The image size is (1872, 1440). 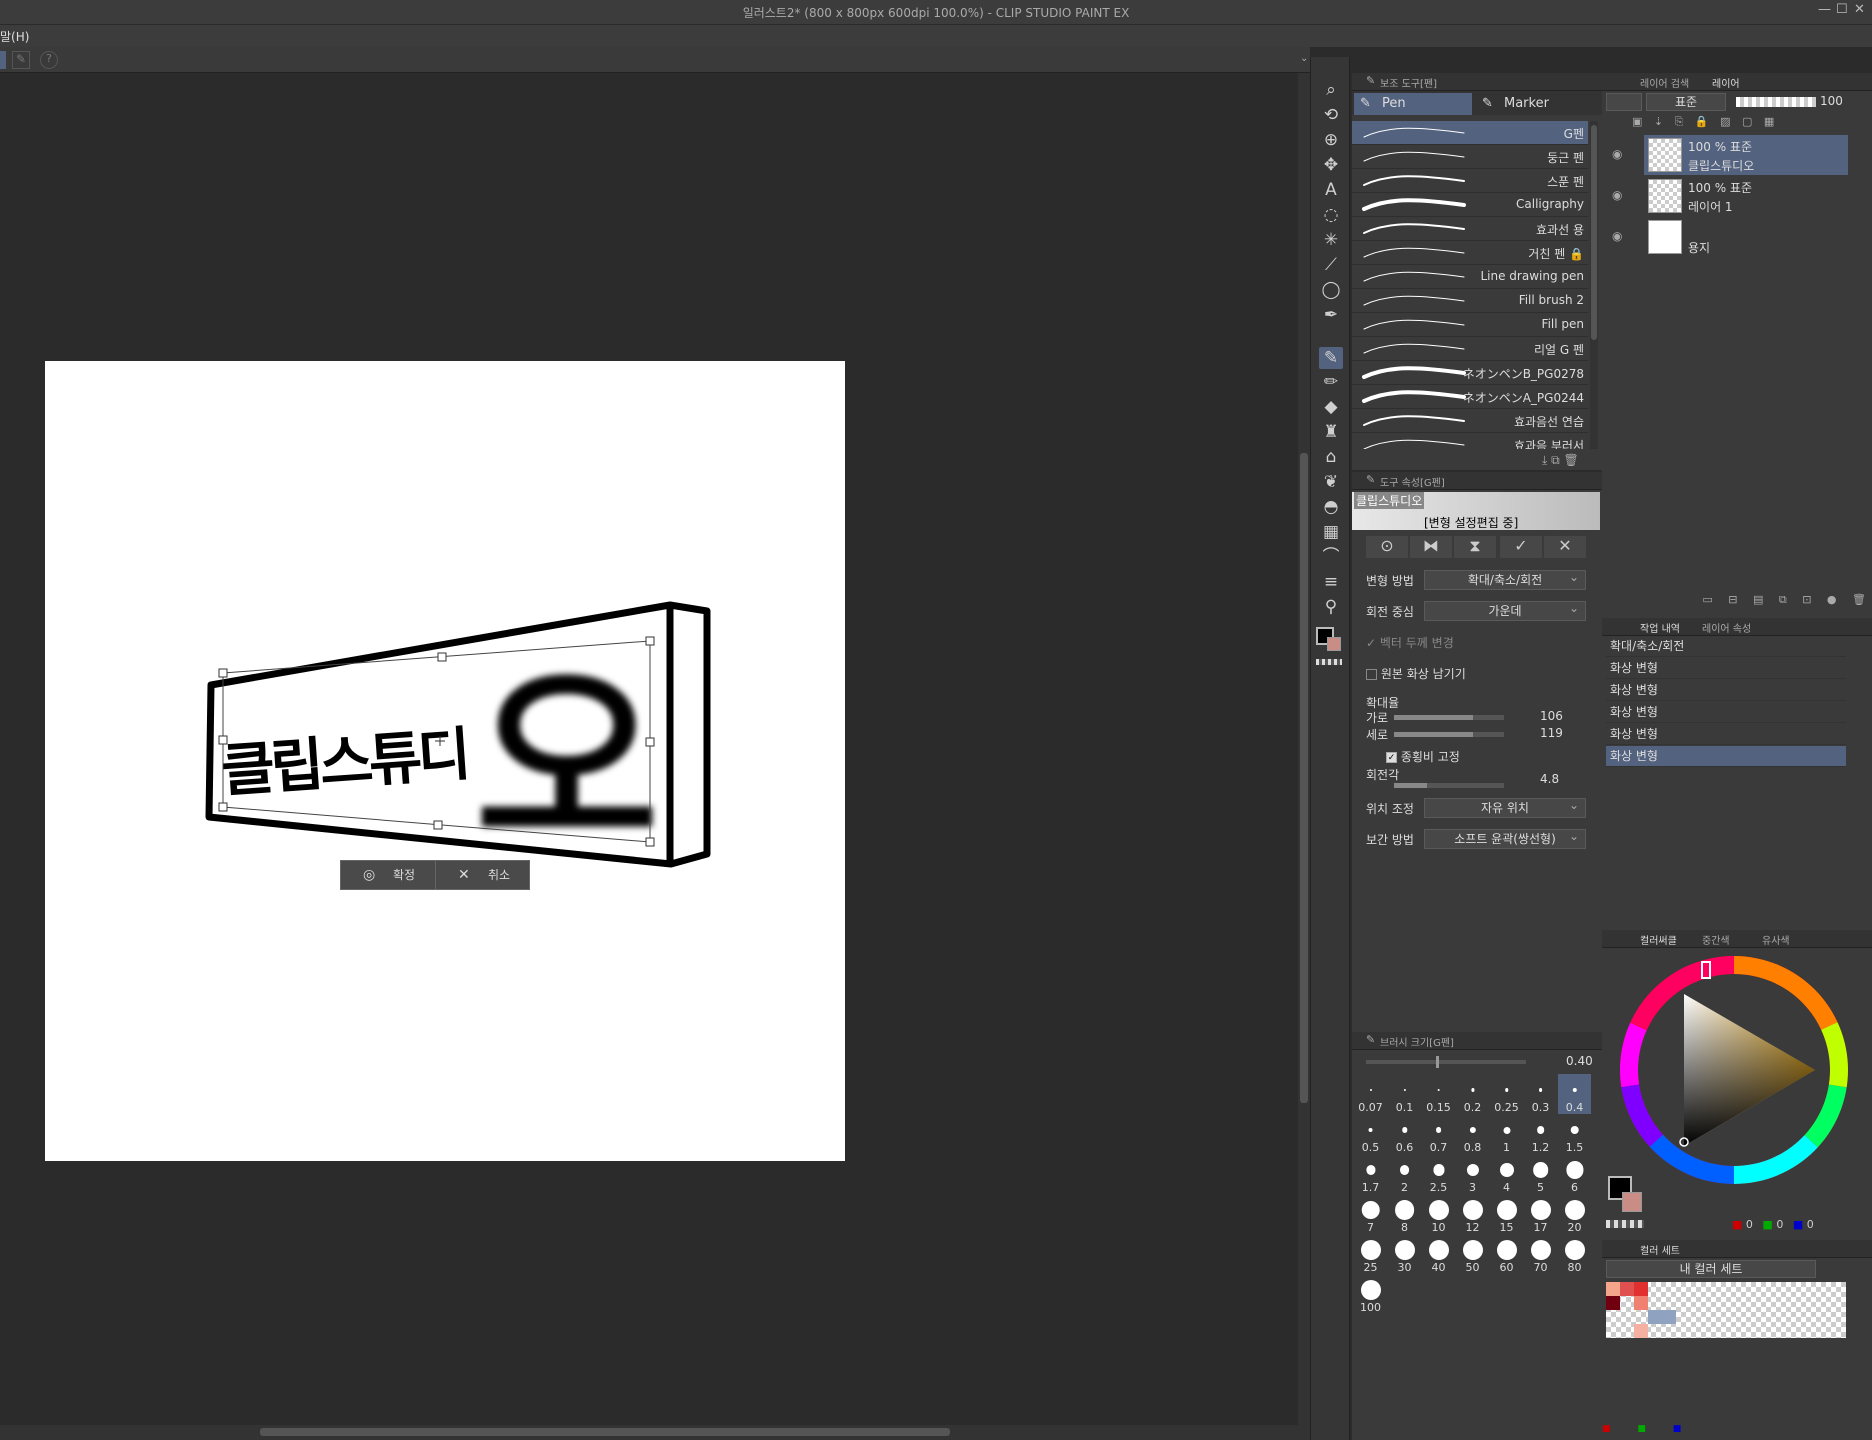 I want to click on flip-horizontal-icon: ⧓, so click(x=1431, y=547).